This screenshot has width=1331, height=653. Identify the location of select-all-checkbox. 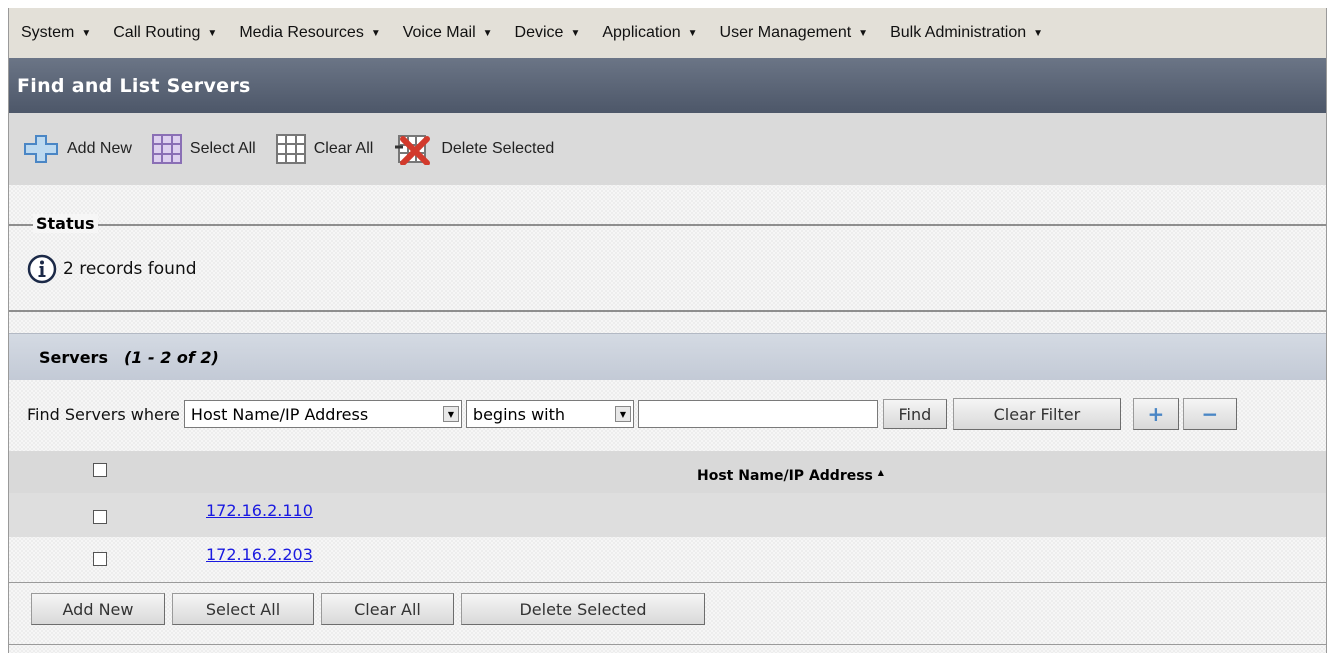
(100, 470).